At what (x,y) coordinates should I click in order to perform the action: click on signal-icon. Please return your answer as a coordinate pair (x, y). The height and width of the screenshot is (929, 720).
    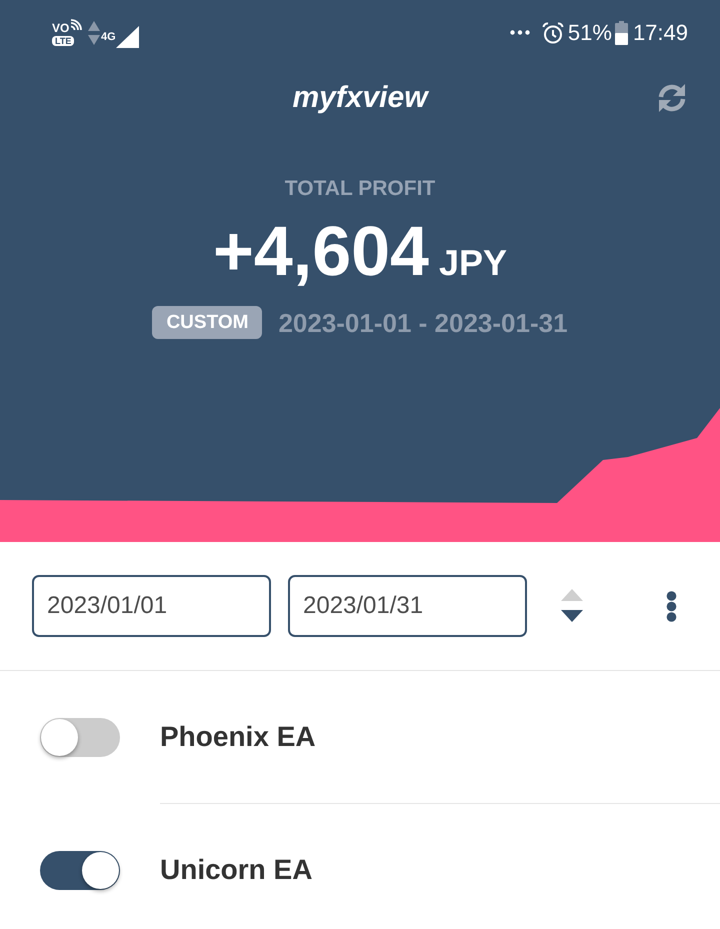
    Looking at the image, I should click on (127, 37).